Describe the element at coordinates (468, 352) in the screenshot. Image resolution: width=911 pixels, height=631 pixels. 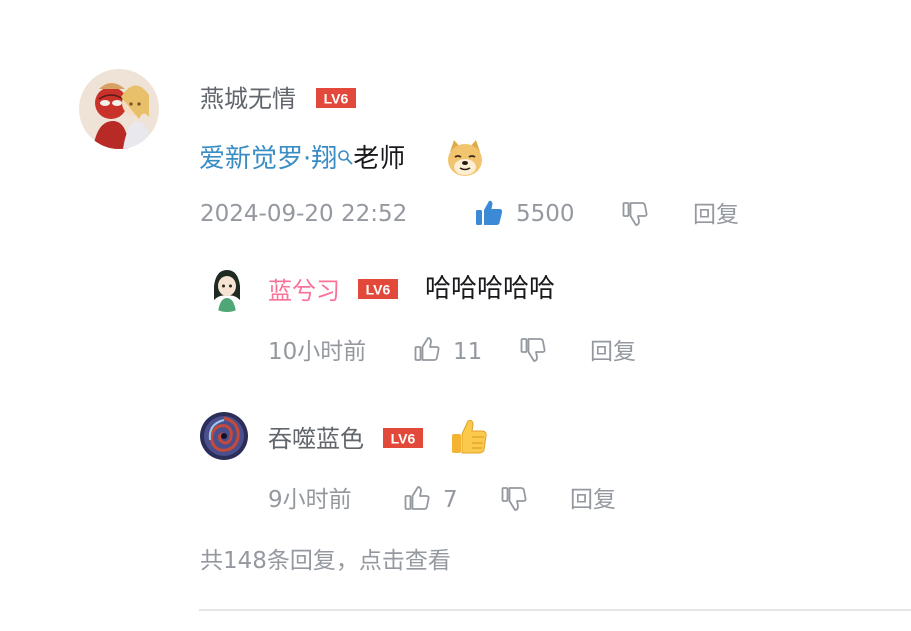
I see `reply-like-count: 11` at that location.